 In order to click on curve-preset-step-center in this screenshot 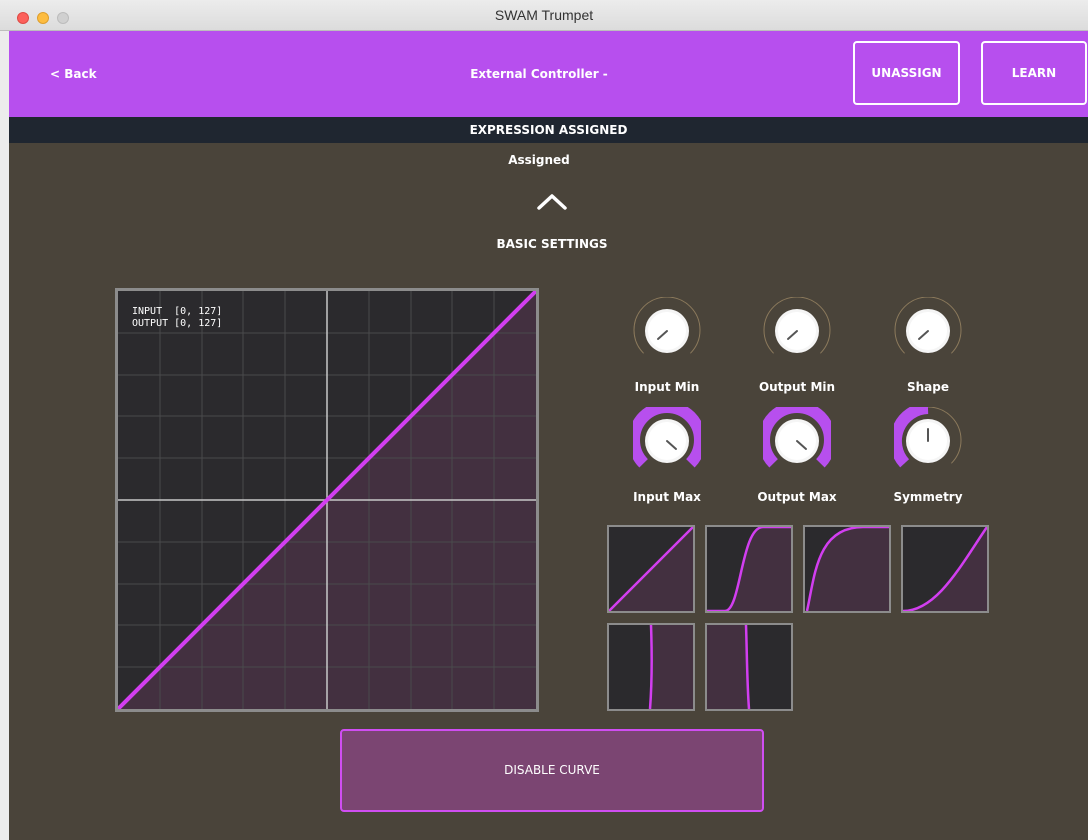, I will do `click(749, 667)`.